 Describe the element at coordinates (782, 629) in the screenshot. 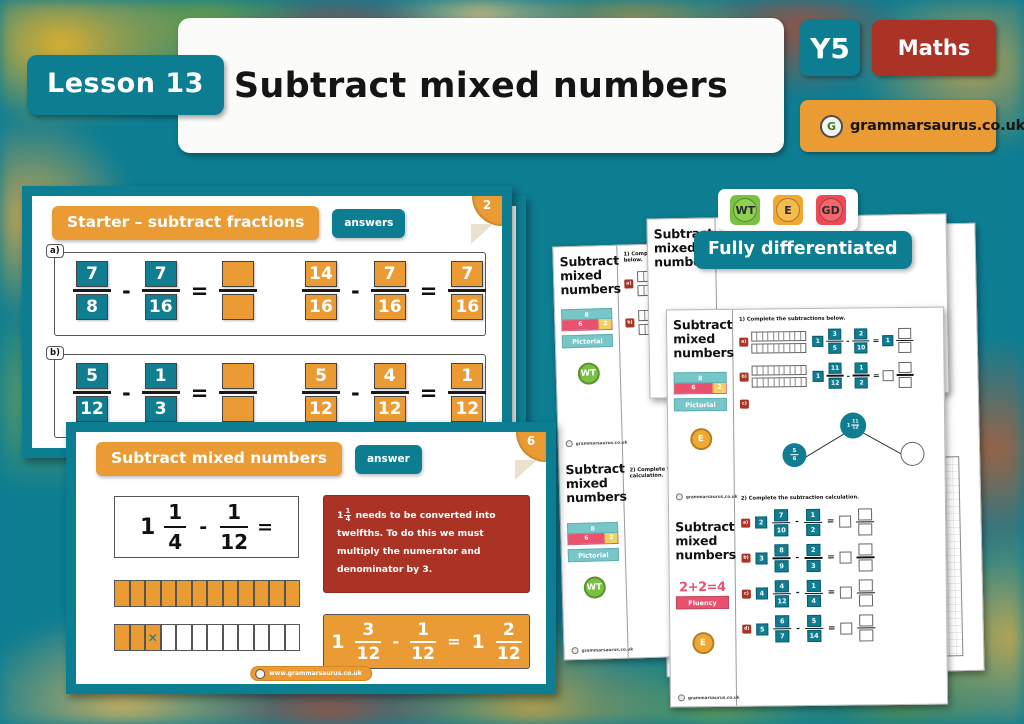

I see `fraction: 6 7` at that location.